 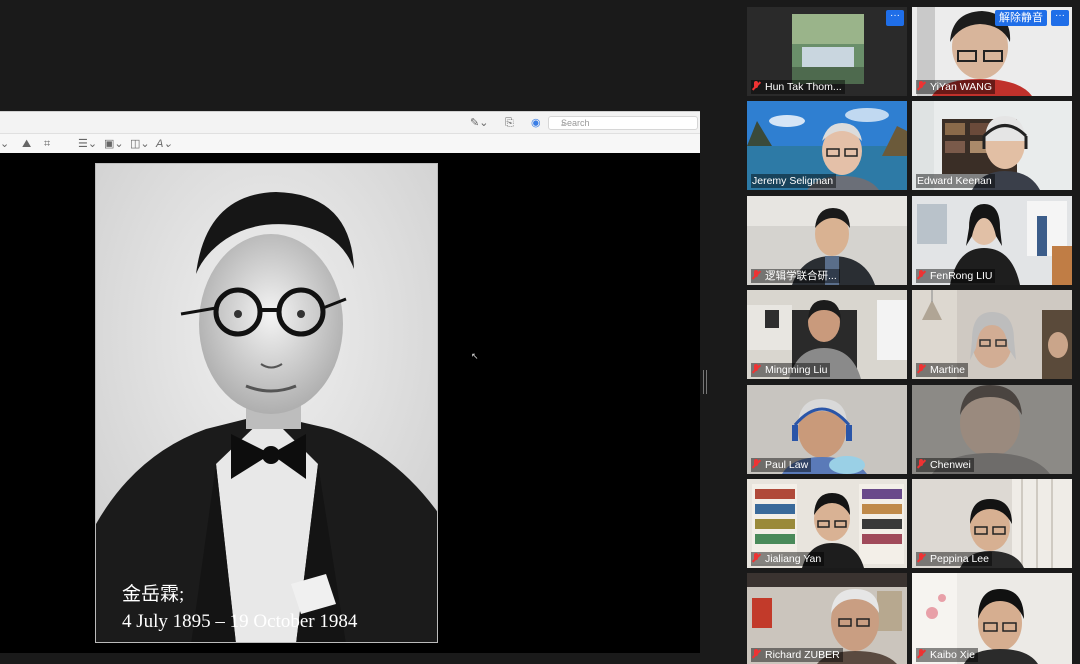 I want to click on participant-name-label: Peppina Lee, so click(x=954, y=559).